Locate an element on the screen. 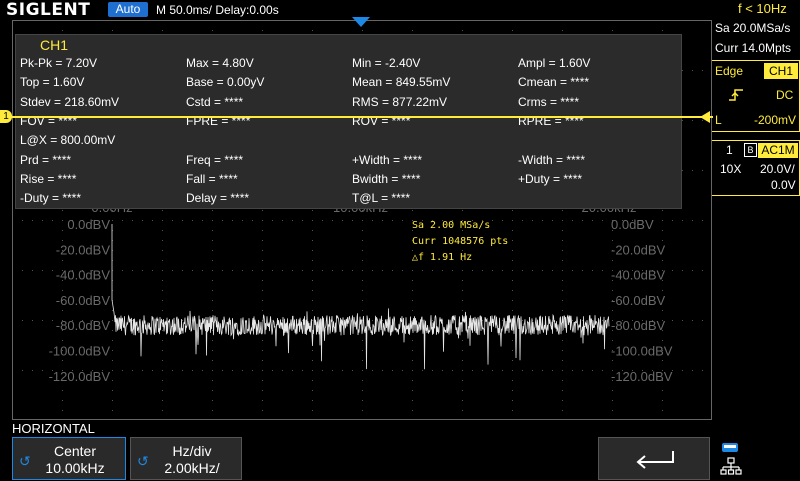 This screenshot has width=800, height=481. trigger-type-label: Edge is located at coordinates (729, 71).